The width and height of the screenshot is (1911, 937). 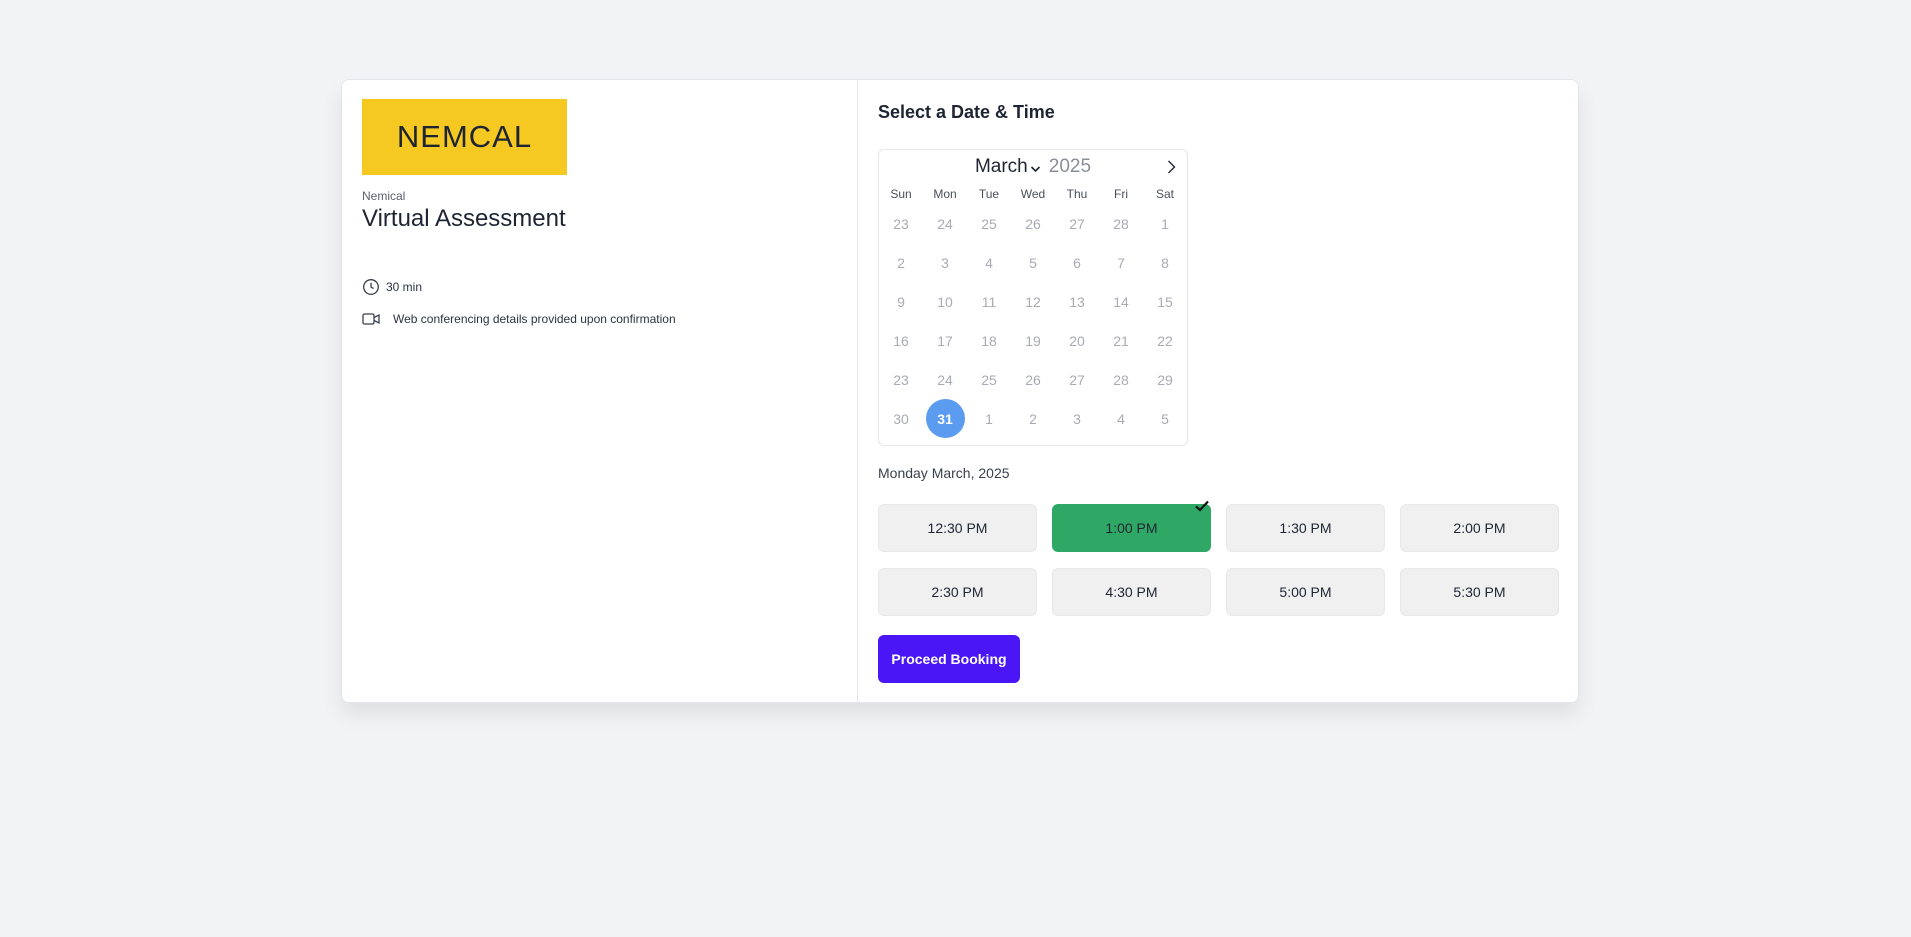 What do you see at coordinates (1131, 592) in the screenshot?
I see `time-slot-button: 4:30 PM` at bounding box center [1131, 592].